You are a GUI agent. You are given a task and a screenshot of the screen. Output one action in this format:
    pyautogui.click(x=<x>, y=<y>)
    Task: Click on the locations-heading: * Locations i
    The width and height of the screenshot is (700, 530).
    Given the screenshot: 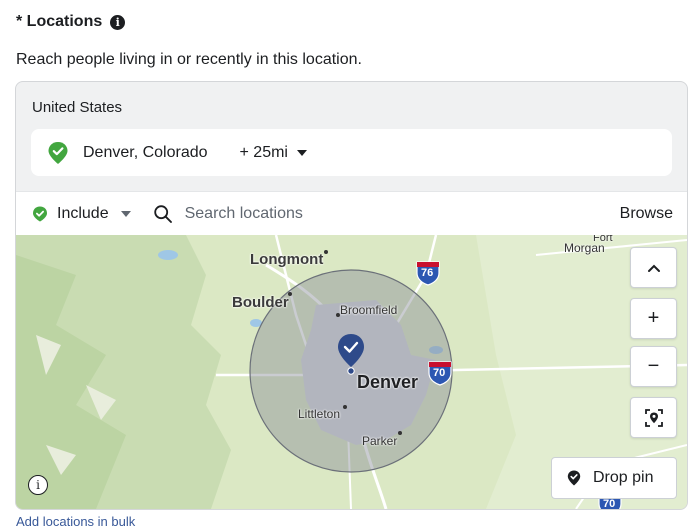 What is the action you would take?
    pyautogui.click(x=71, y=22)
    